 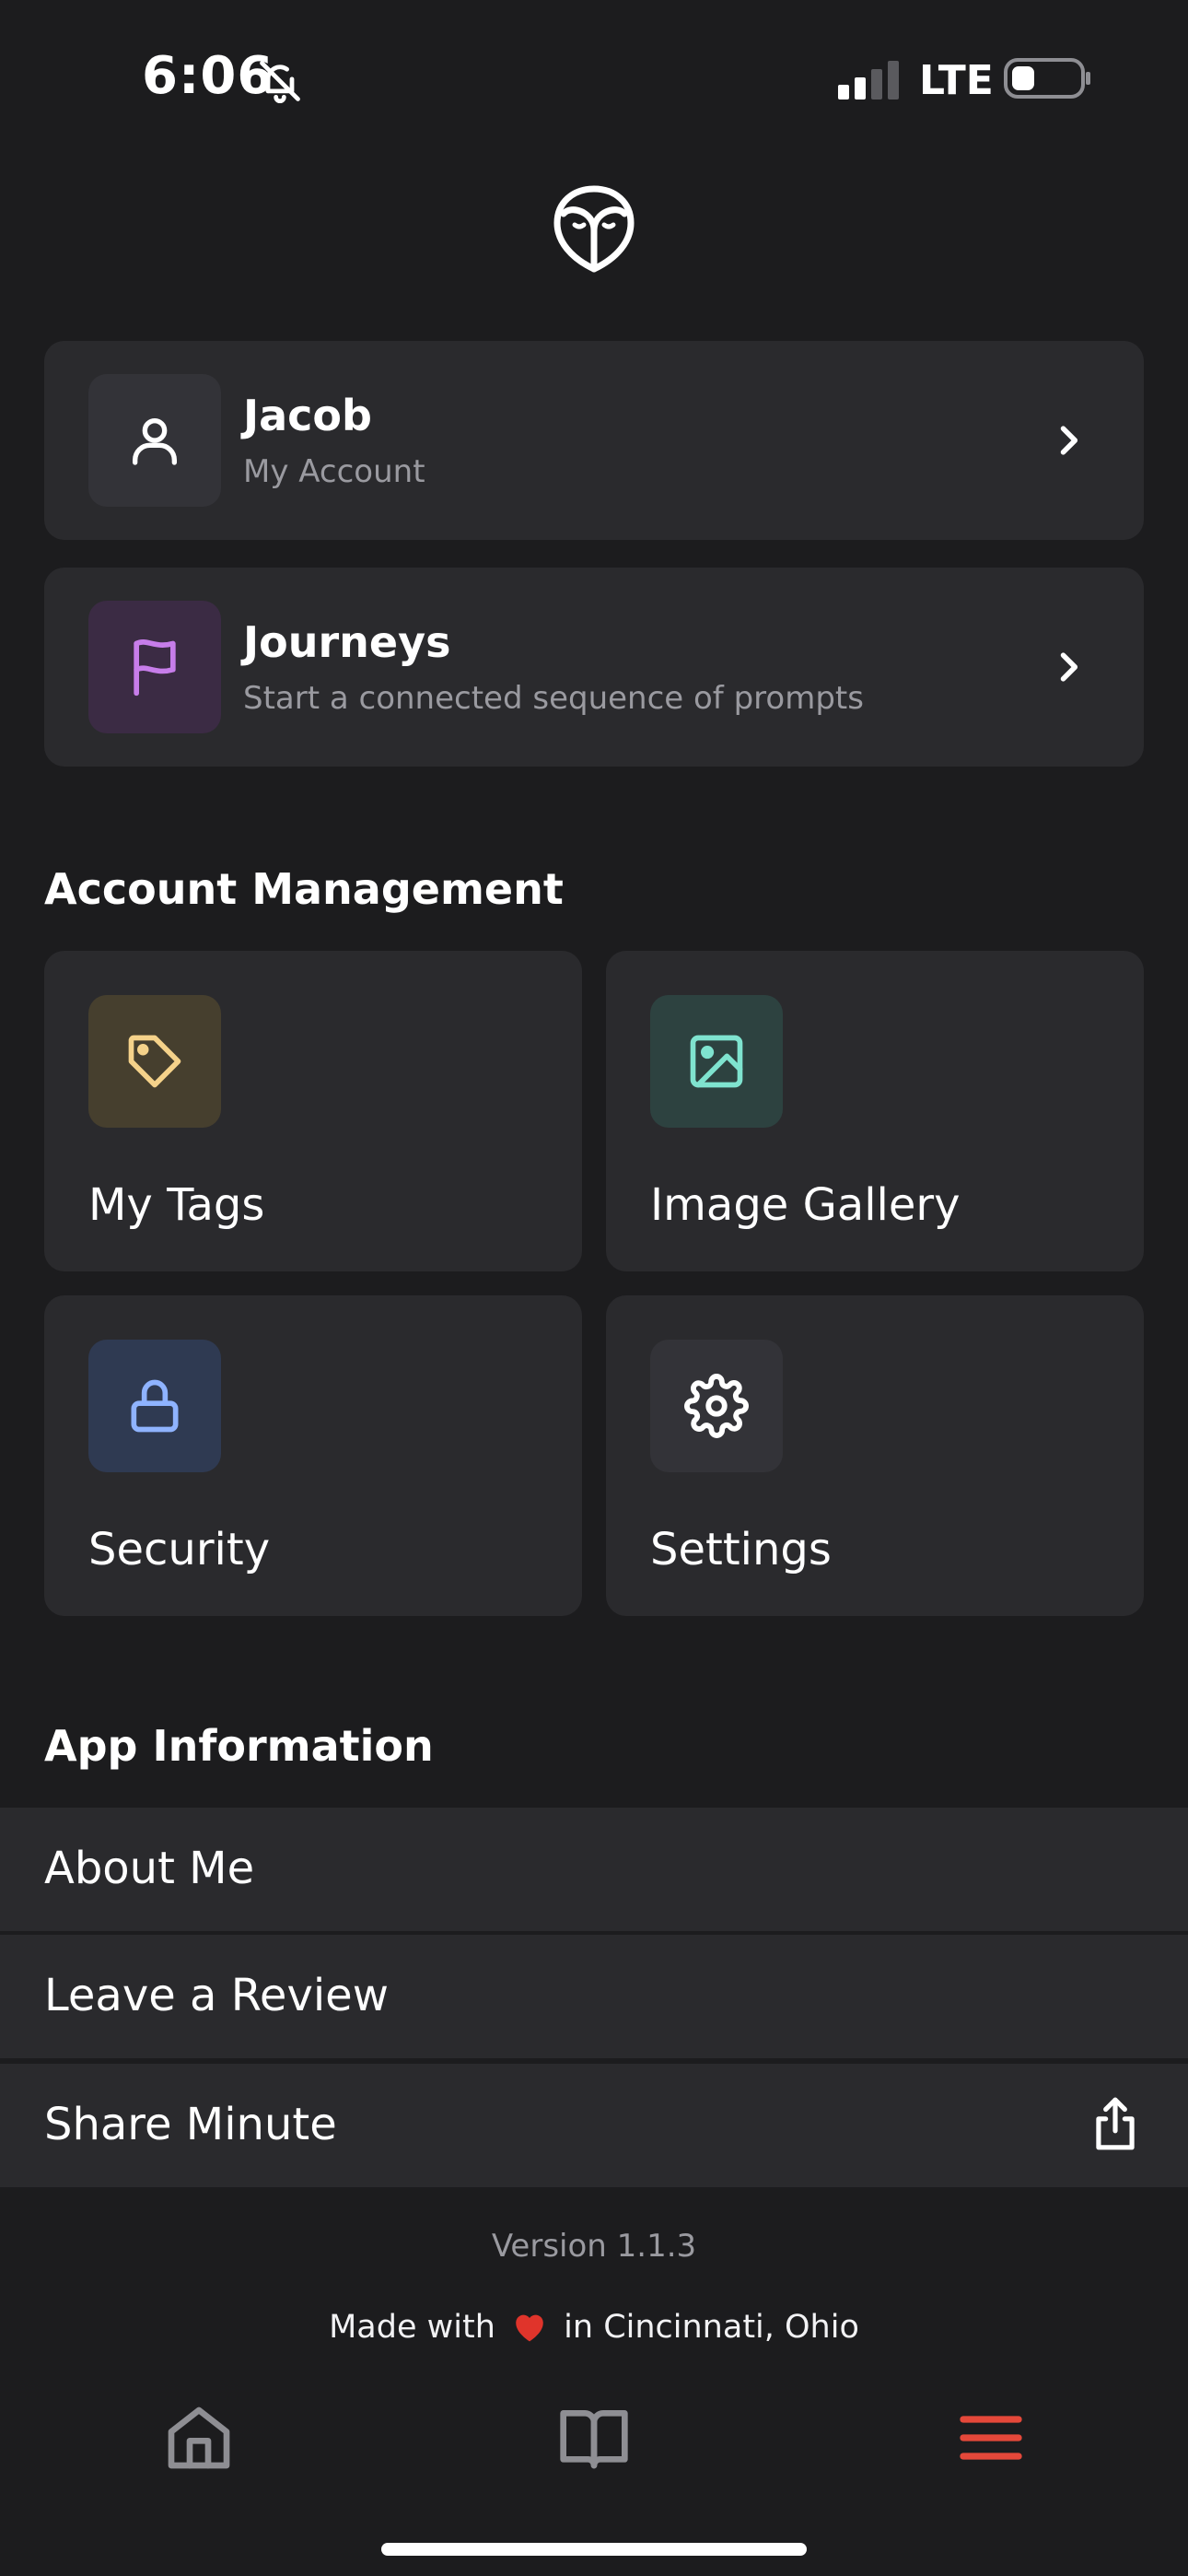 I want to click on settings-label: Settings, so click(x=741, y=1549).